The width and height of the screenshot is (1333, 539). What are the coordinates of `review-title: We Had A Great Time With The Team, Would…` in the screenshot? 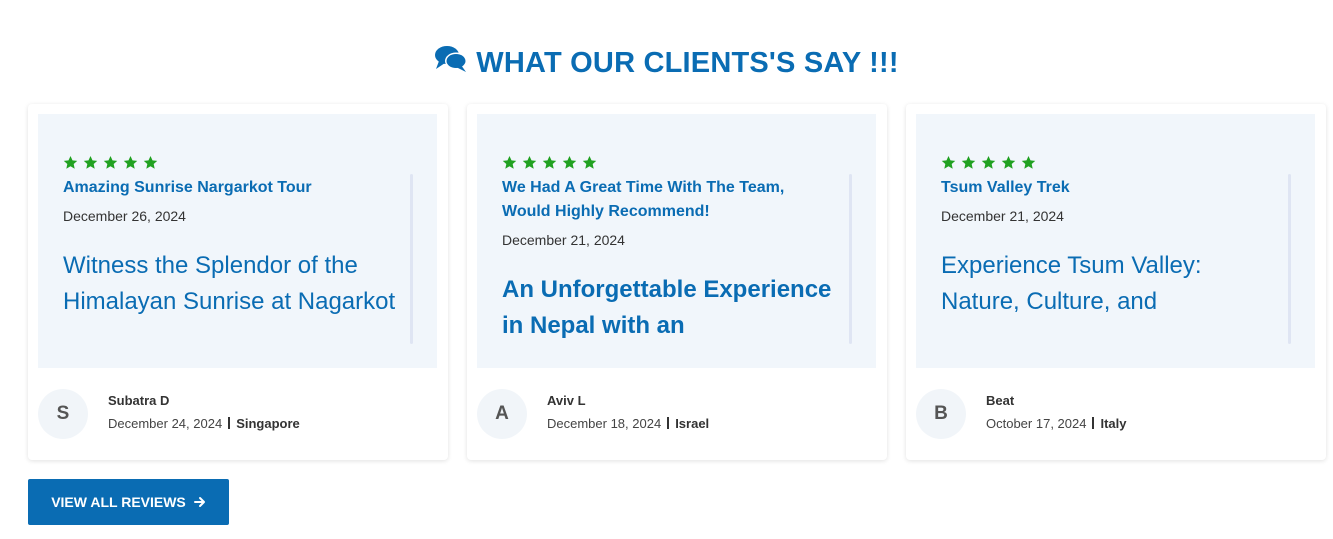 It's located at (643, 199).